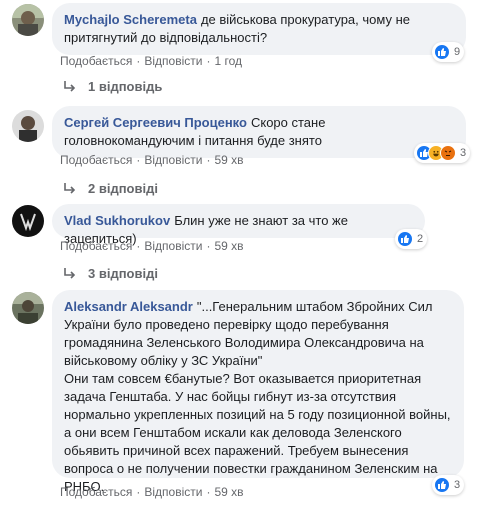 This screenshot has width=492, height=506. What do you see at coordinates (123, 273) in the screenshot?
I see `replies-count: 3 відповіді` at bounding box center [123, 273].